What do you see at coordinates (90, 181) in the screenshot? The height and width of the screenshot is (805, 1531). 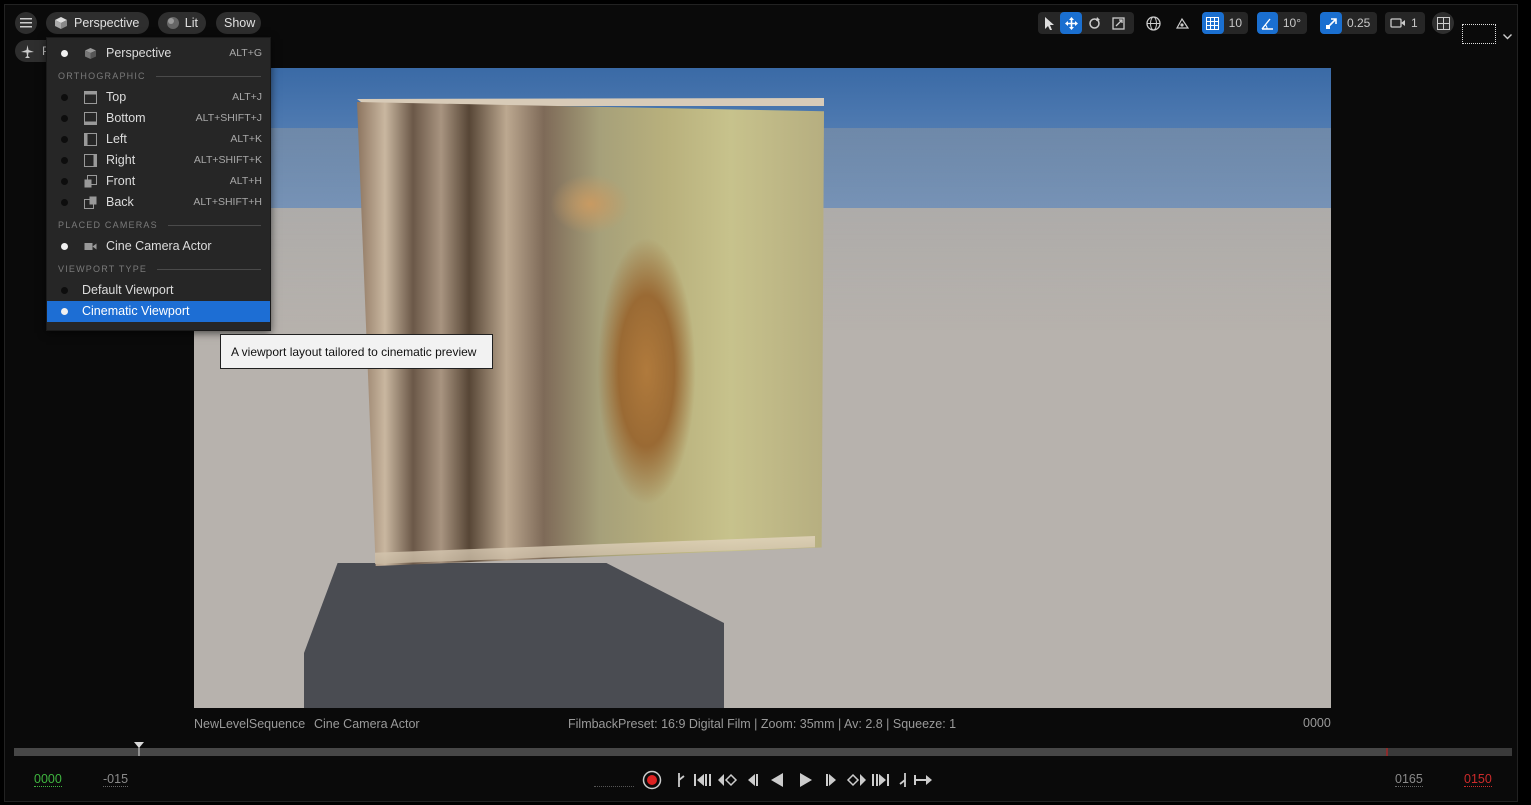 I see `view-front-icon` at bounding box center [90, 181].